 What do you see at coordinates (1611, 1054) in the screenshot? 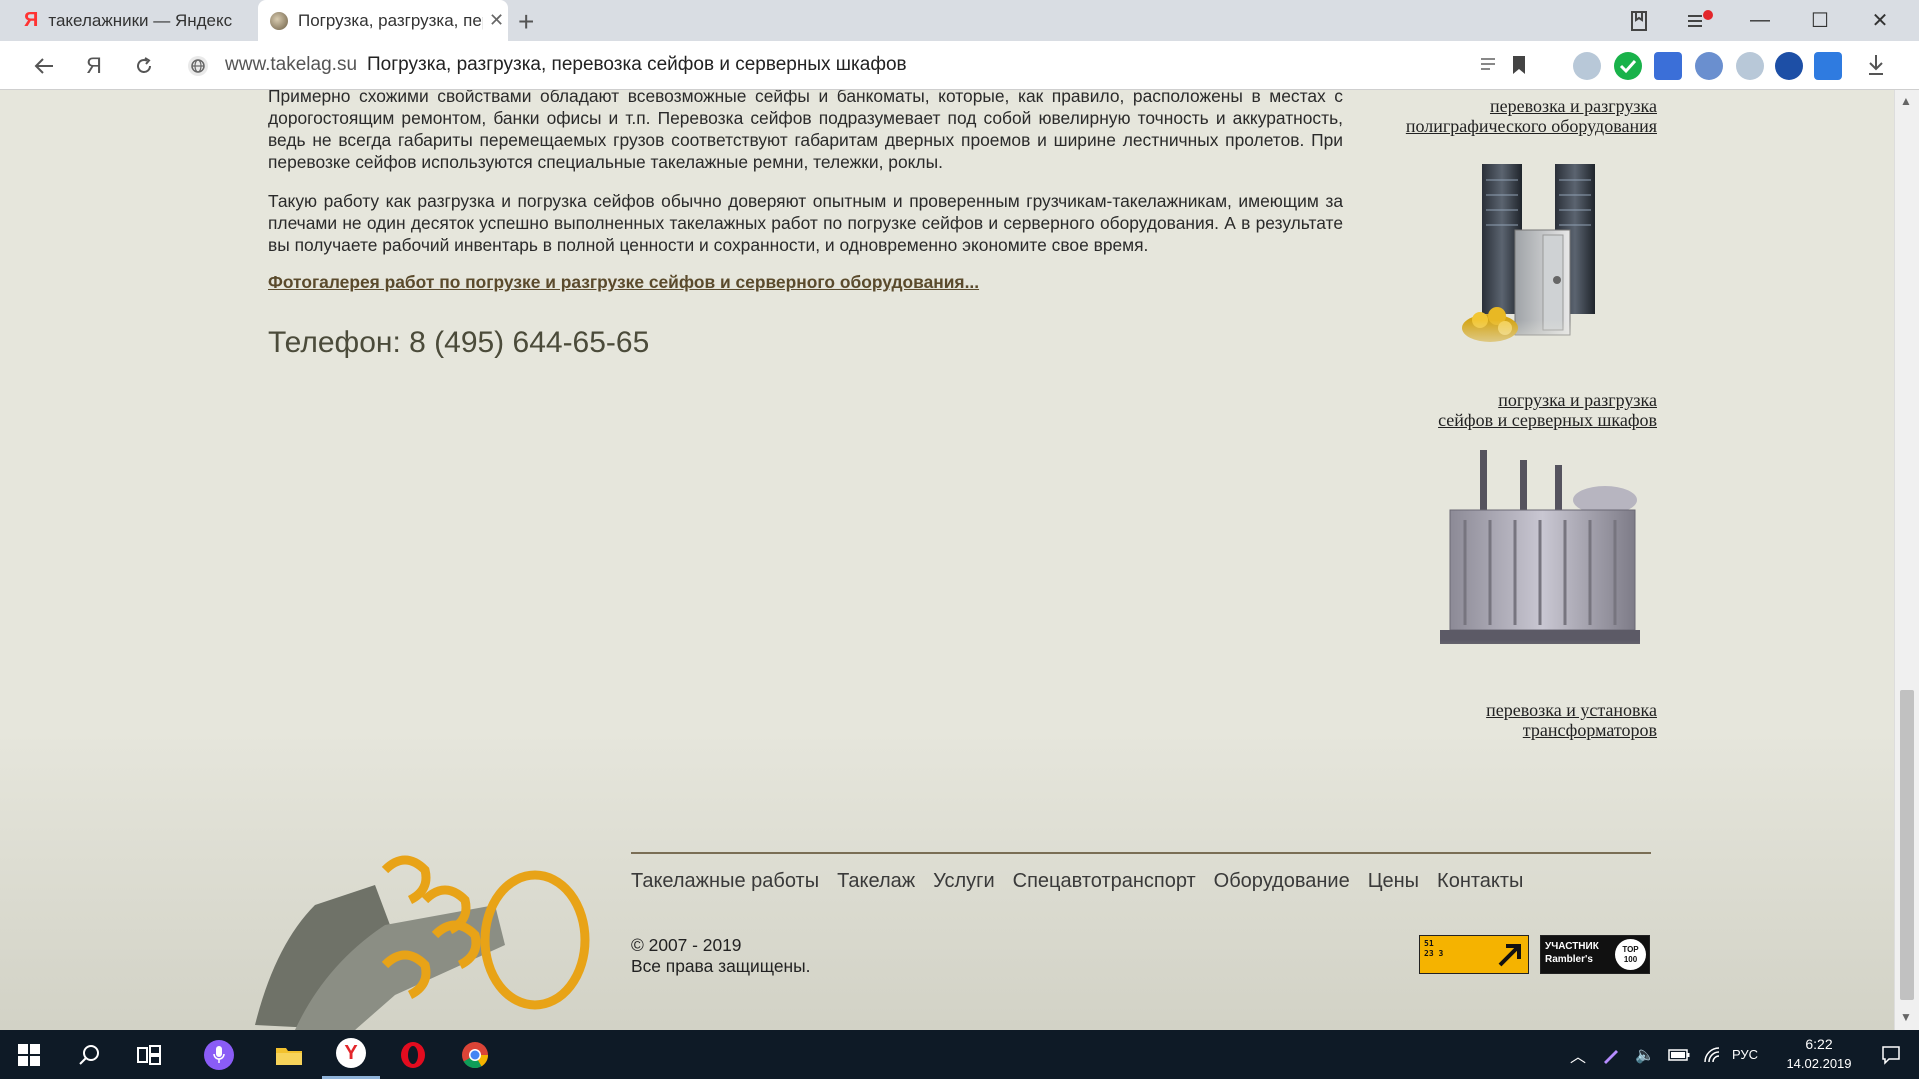
I see `pen-tray-icon` at bounding box center [1611, 1054].